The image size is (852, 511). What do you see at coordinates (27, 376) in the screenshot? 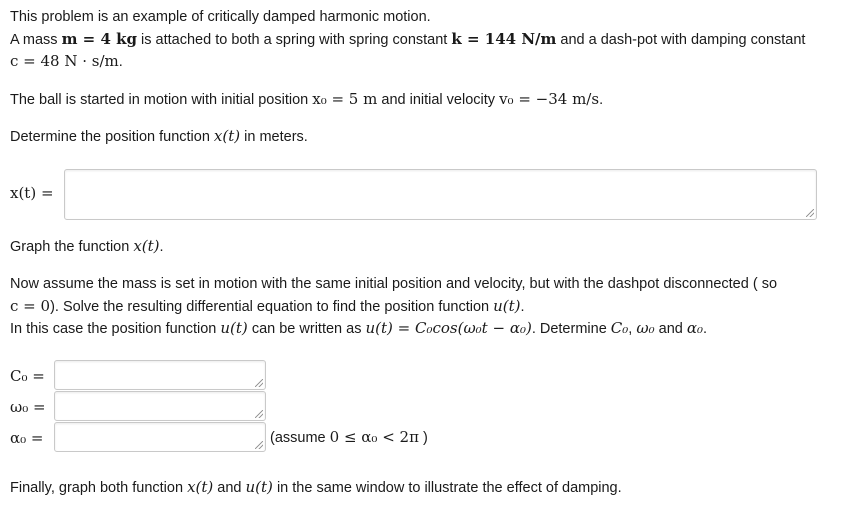
I see `c0-label: C₀ =` at bounding box center [27, 376].